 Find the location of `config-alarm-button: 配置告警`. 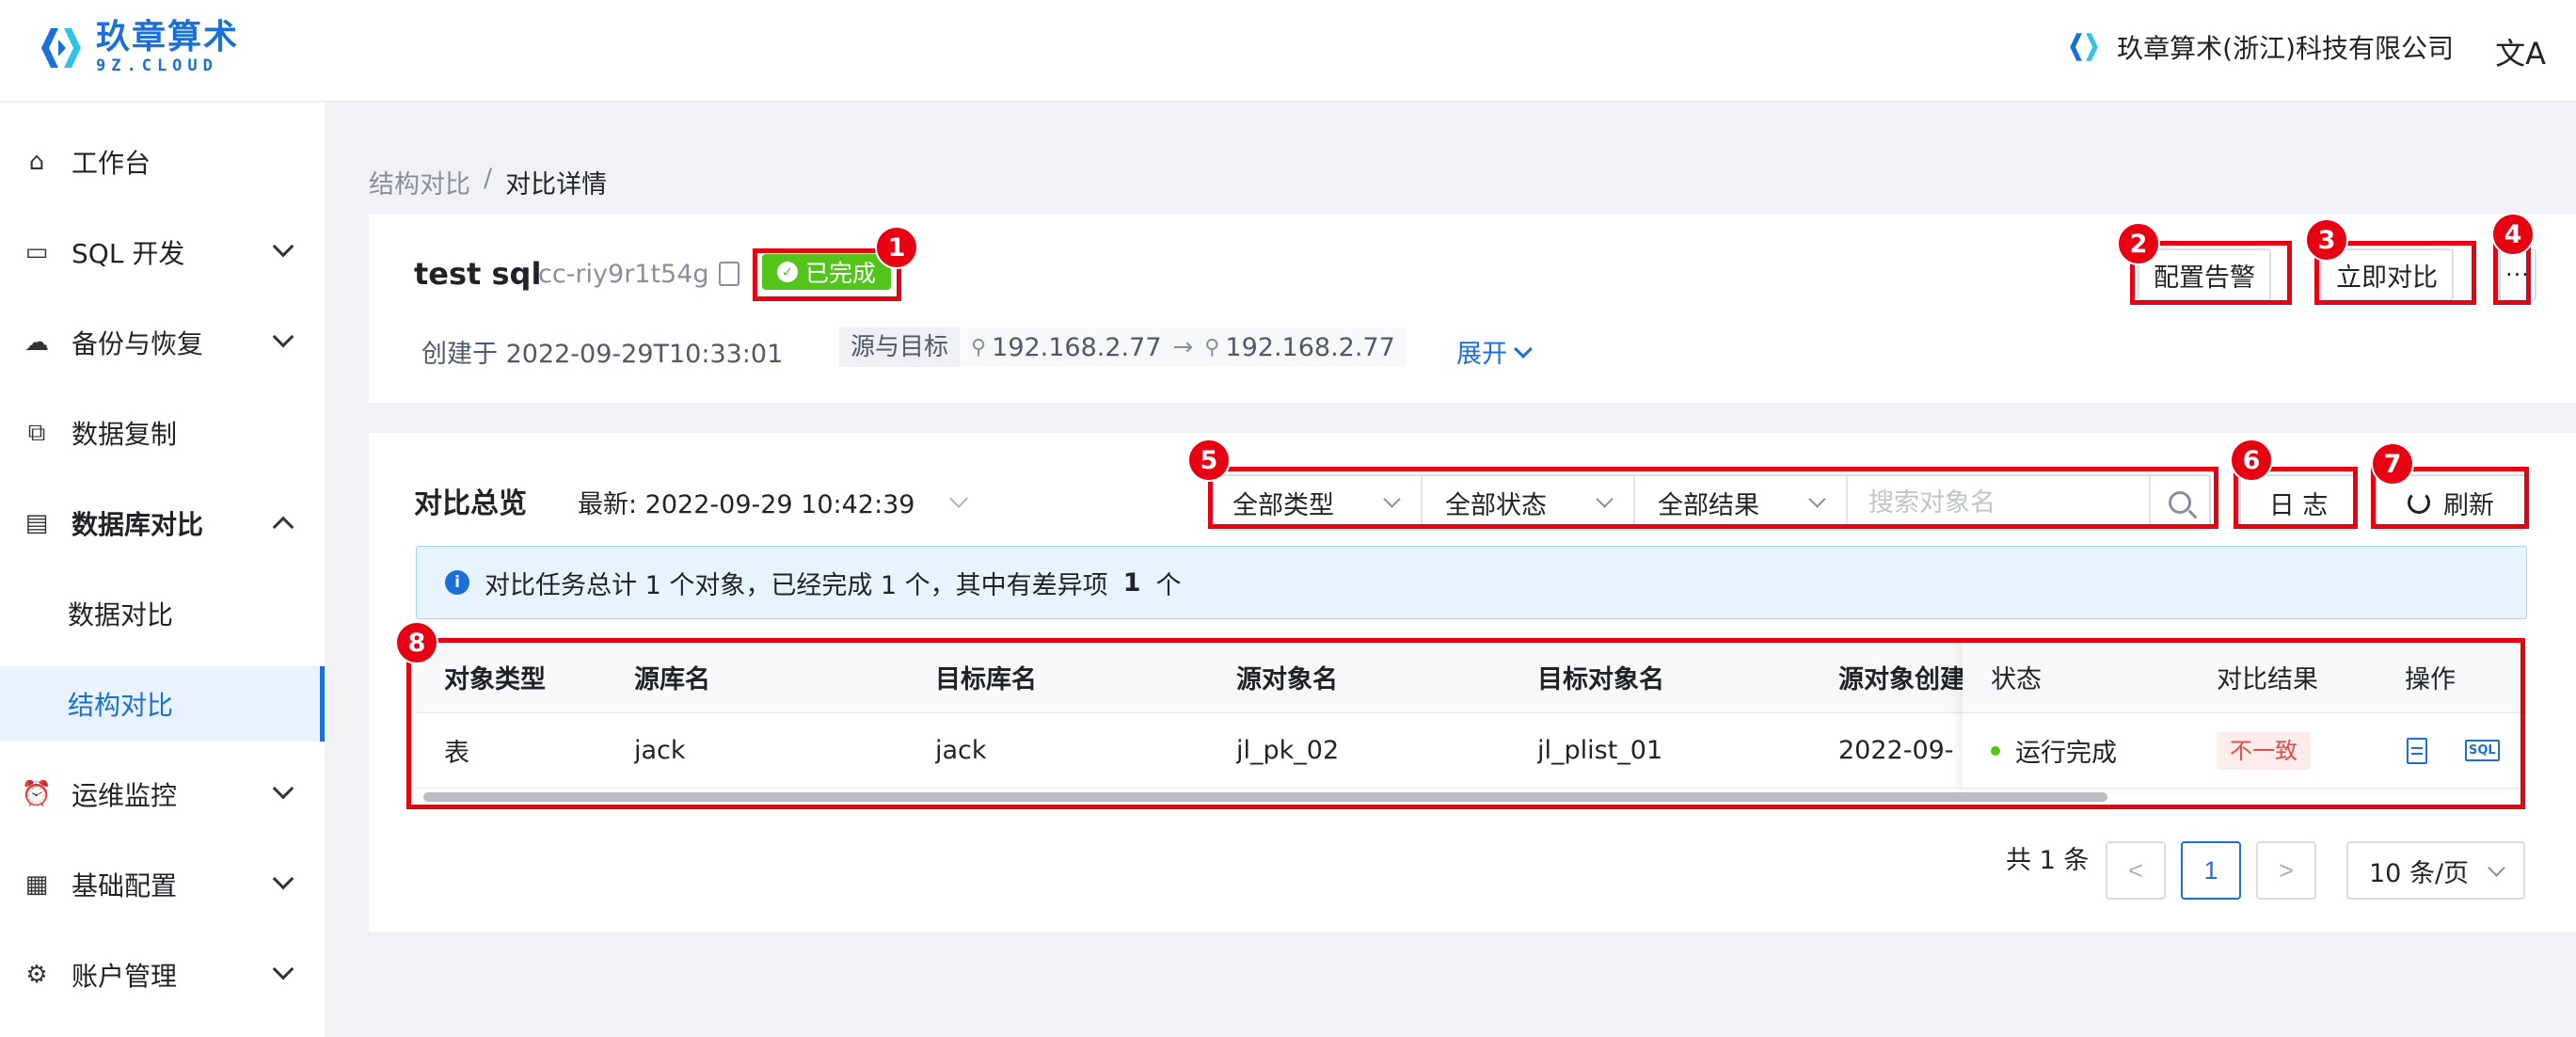

config-alarm-button: 配置告警 is located at coordinates (2205, 274).